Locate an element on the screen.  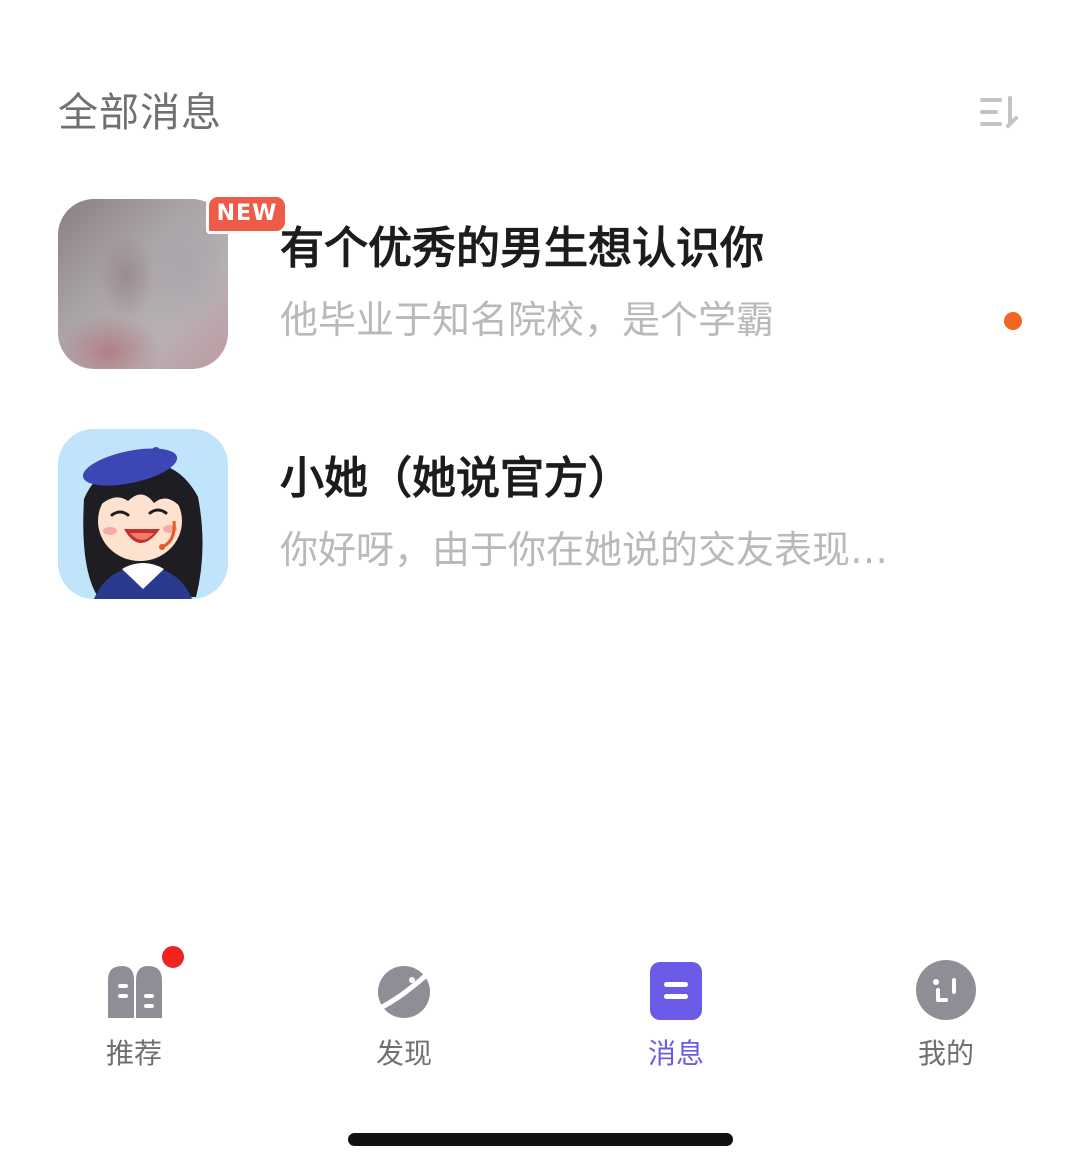
sort-button is located at coordinates (999, 112).